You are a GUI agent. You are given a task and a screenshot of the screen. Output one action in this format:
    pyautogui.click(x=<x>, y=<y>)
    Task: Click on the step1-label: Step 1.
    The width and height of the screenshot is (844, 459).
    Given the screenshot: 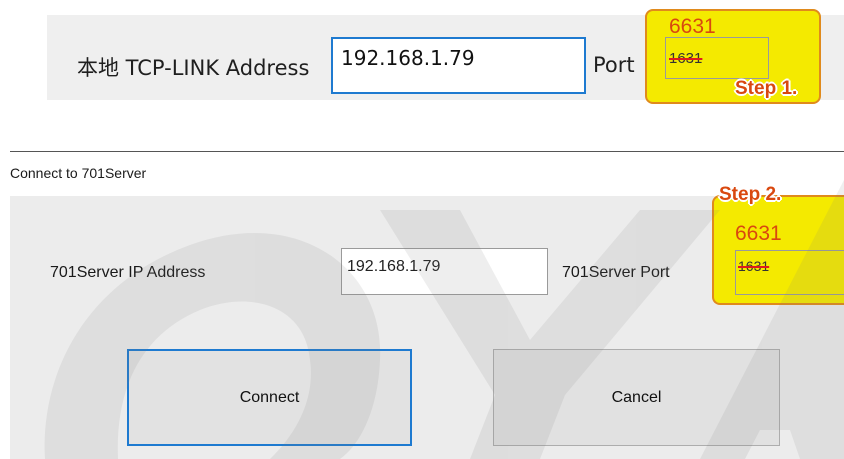 What is the action you would take?
    pyautogui.click(x=766, y=88)
    